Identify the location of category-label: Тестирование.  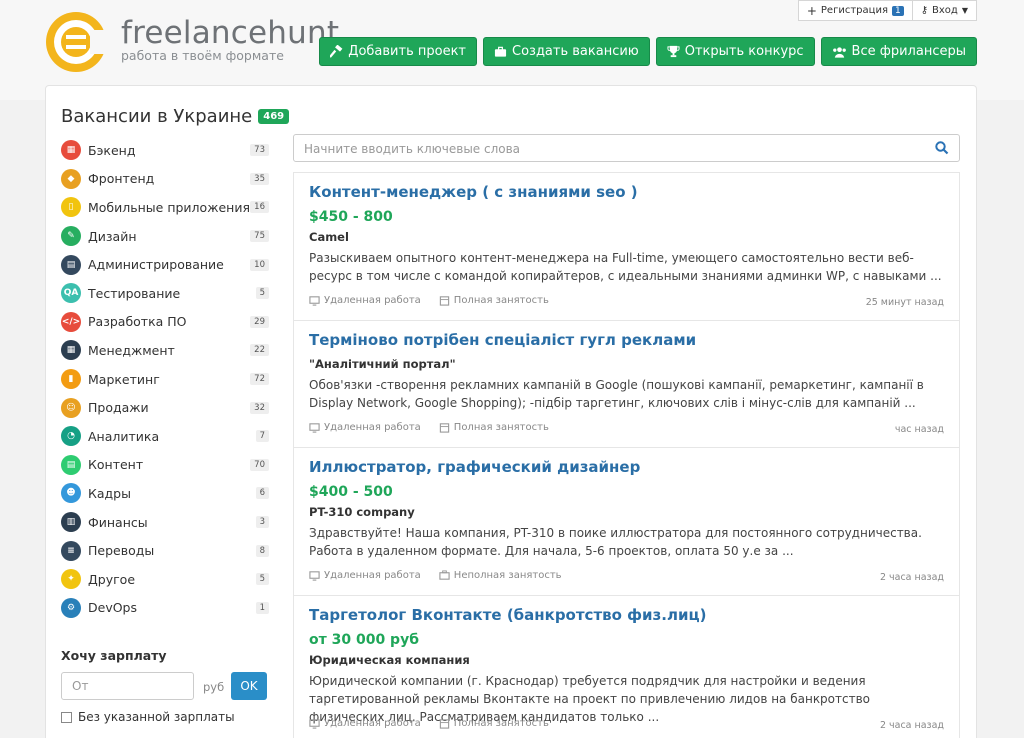
(134, 293).